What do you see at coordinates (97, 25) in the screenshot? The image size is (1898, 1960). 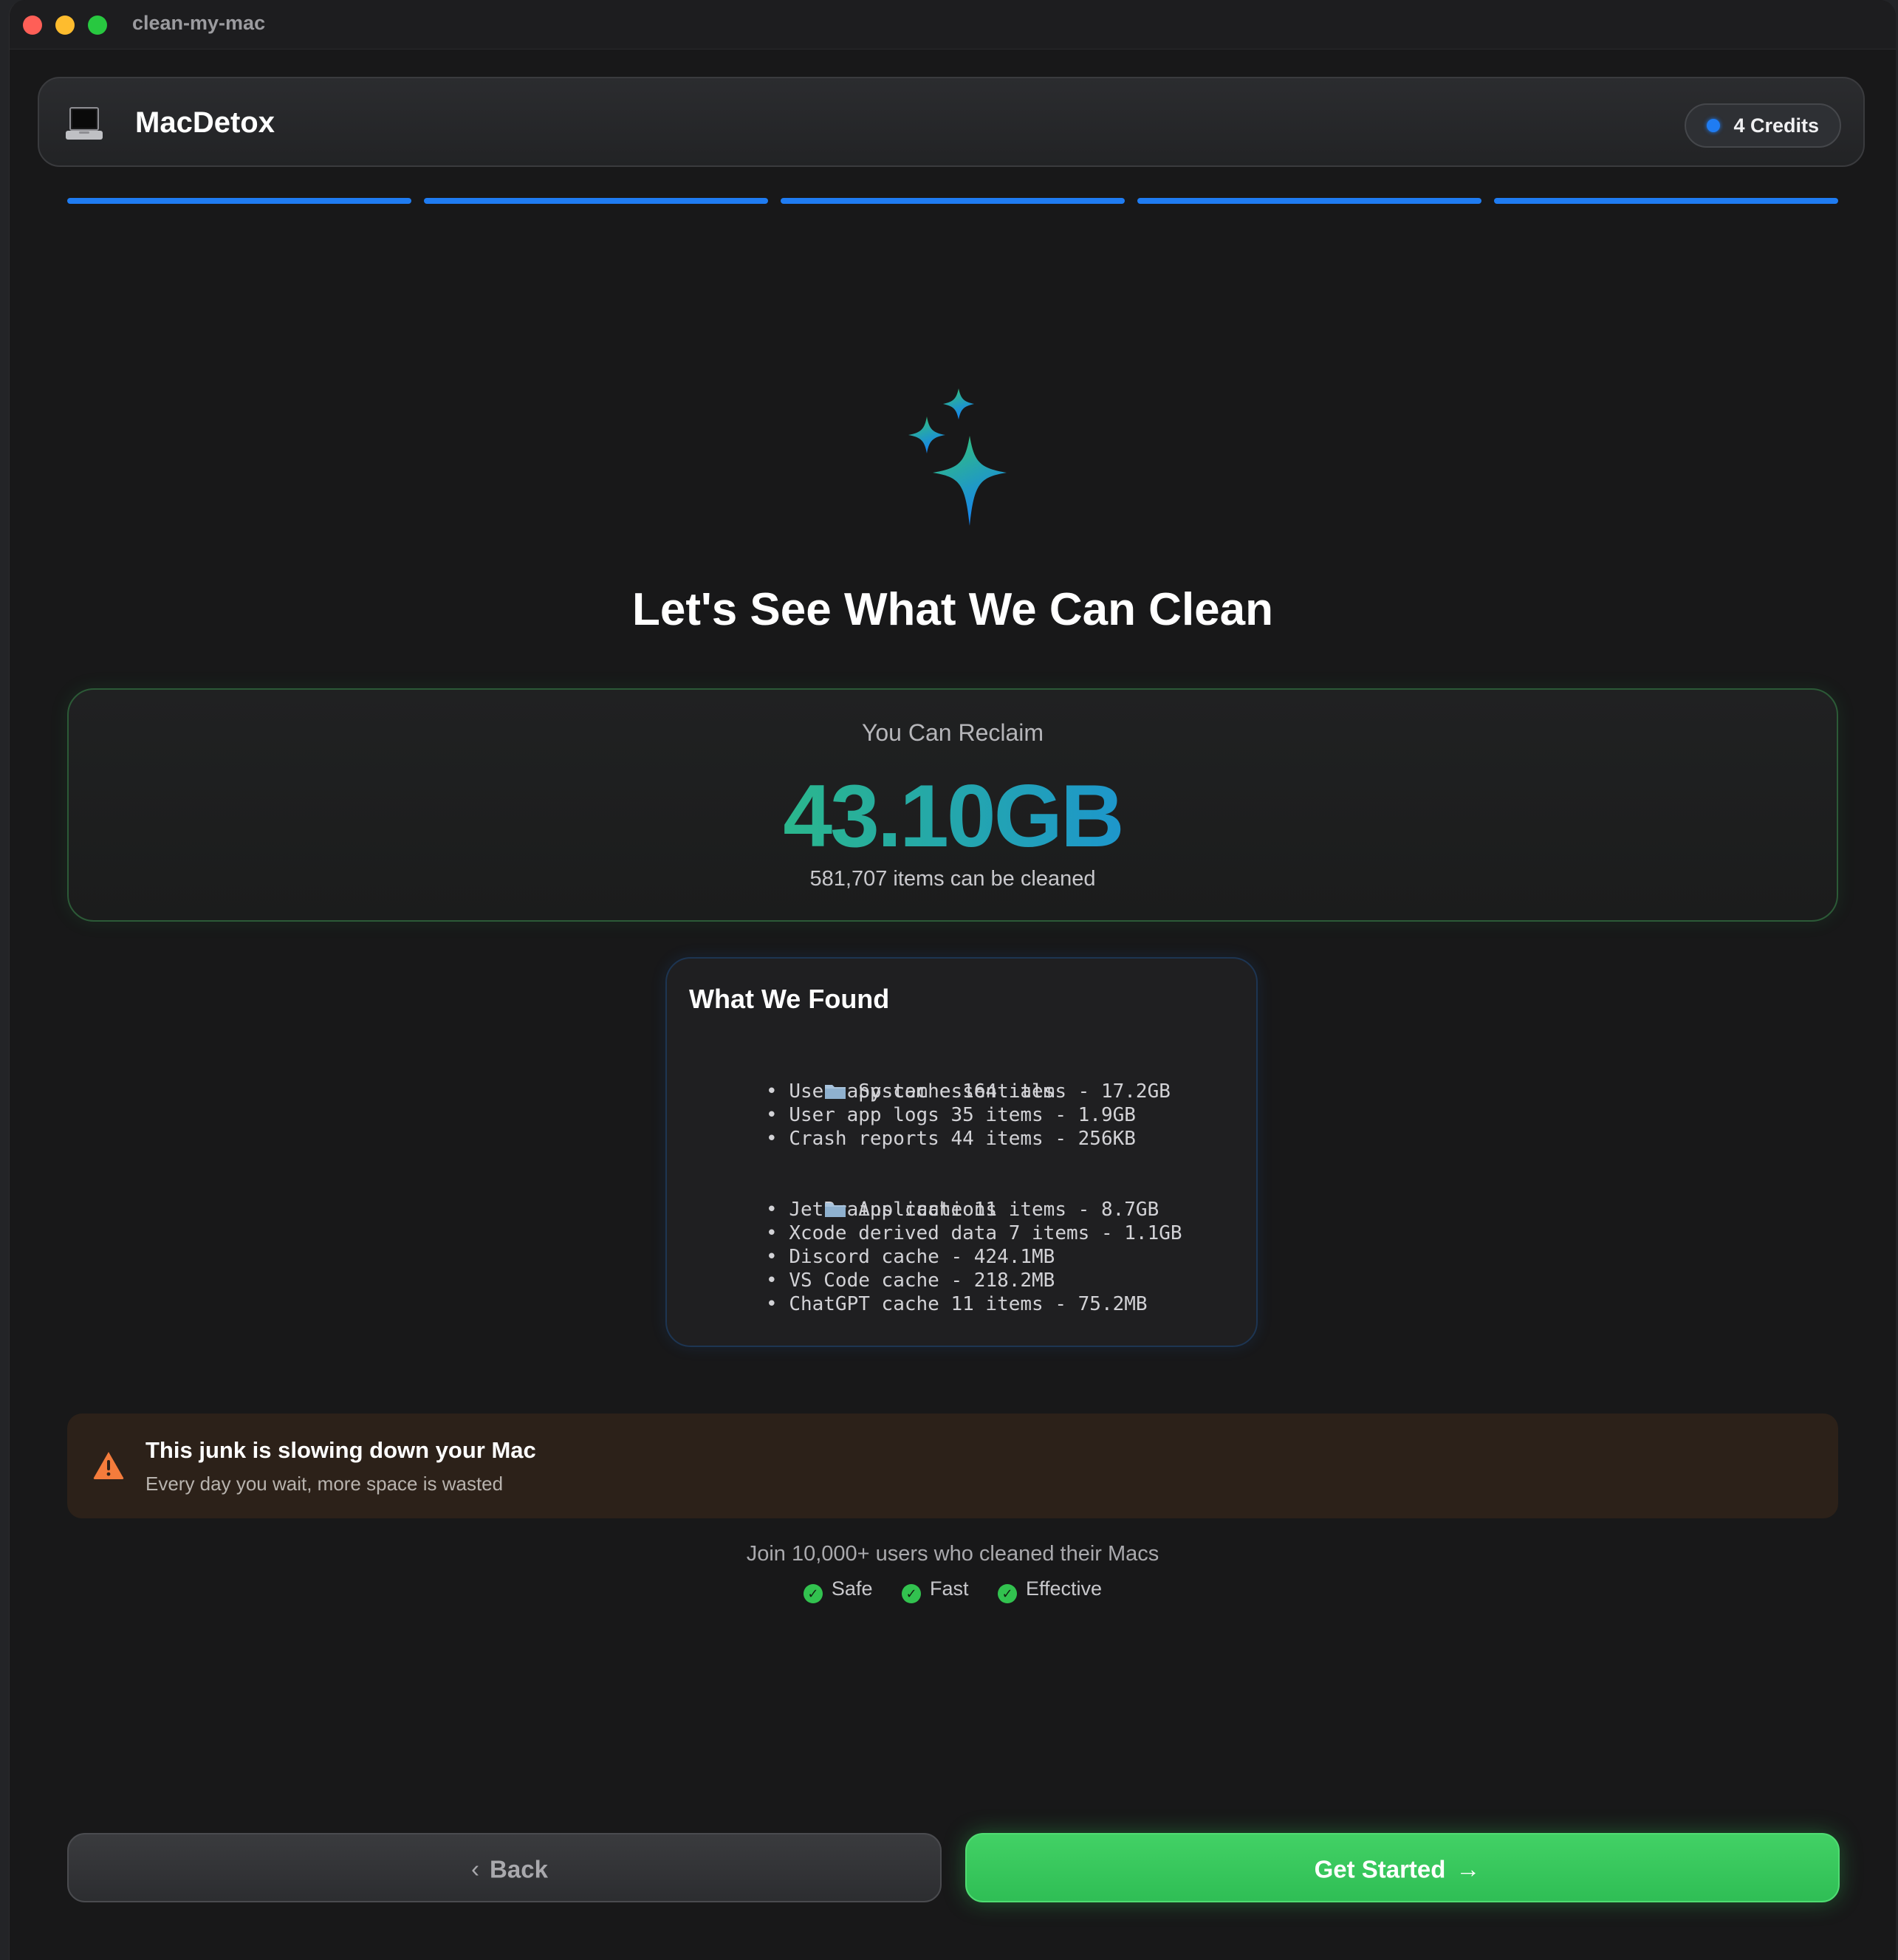 I see `zoom-window-button` at bounding box center [97, 25].